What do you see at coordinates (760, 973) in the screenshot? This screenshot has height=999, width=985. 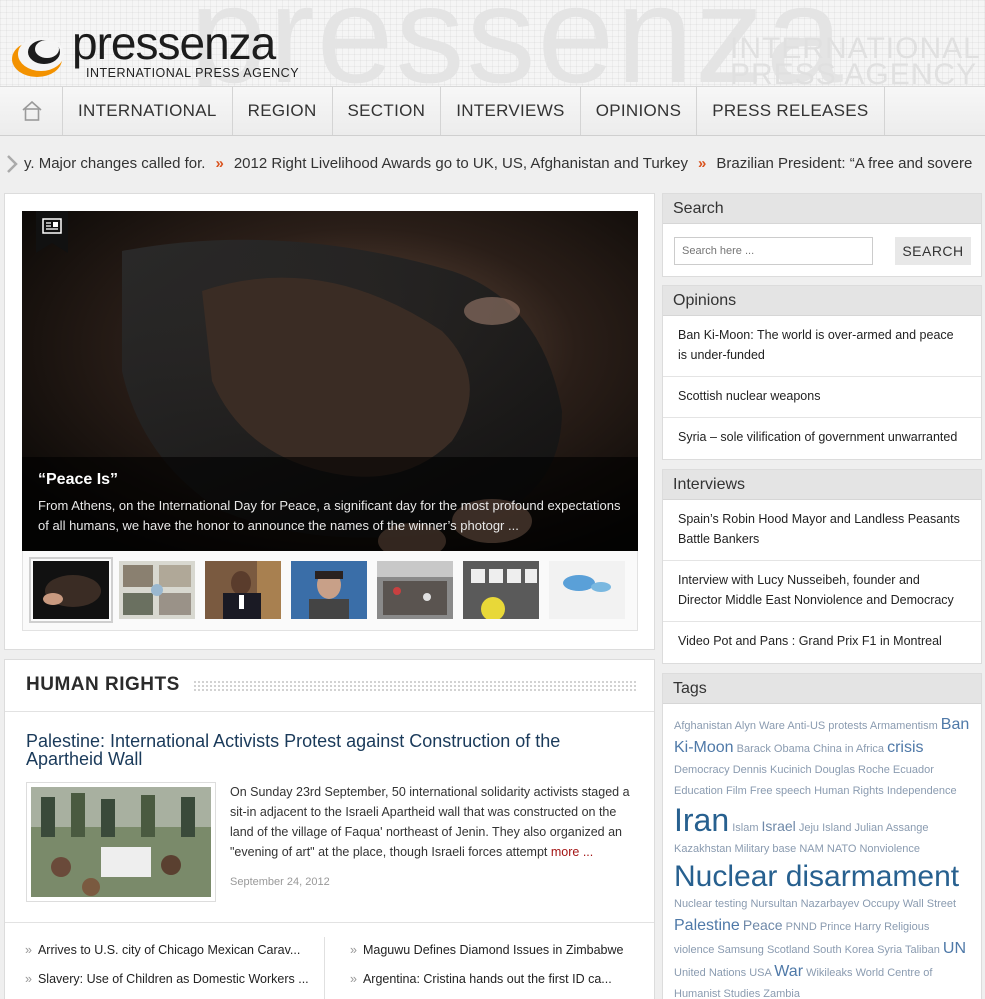 I see `tag-link: USA` at bounding box center [760, 973].